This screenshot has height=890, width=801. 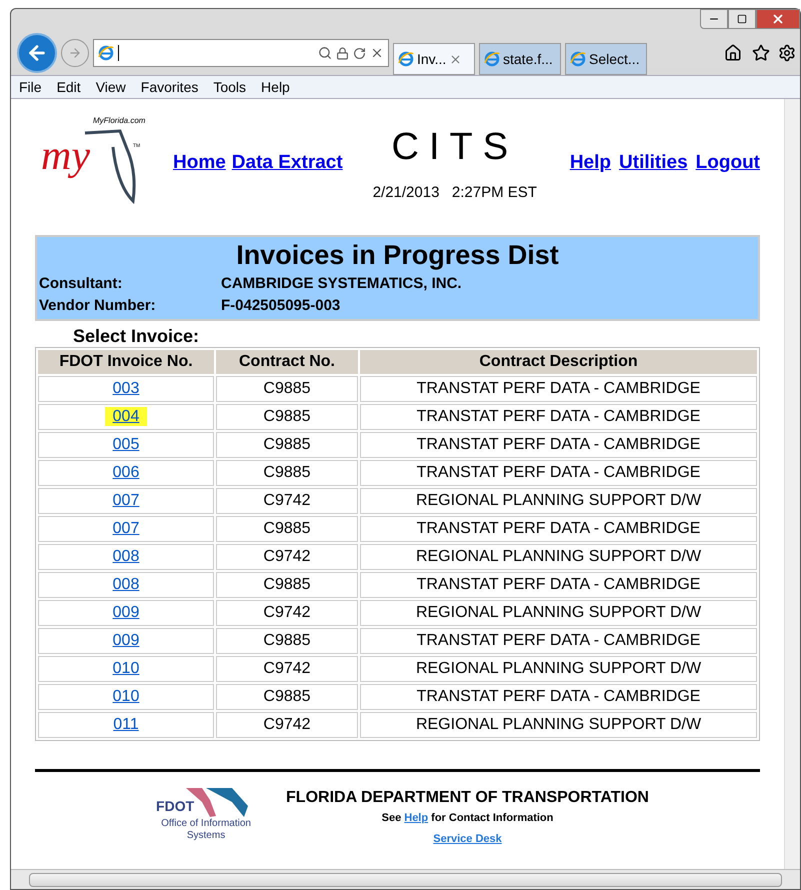 What do you see at coordinates (591, 163) in the screenshot?
I see `nav-link: Help` at bounding box center [591, 163].